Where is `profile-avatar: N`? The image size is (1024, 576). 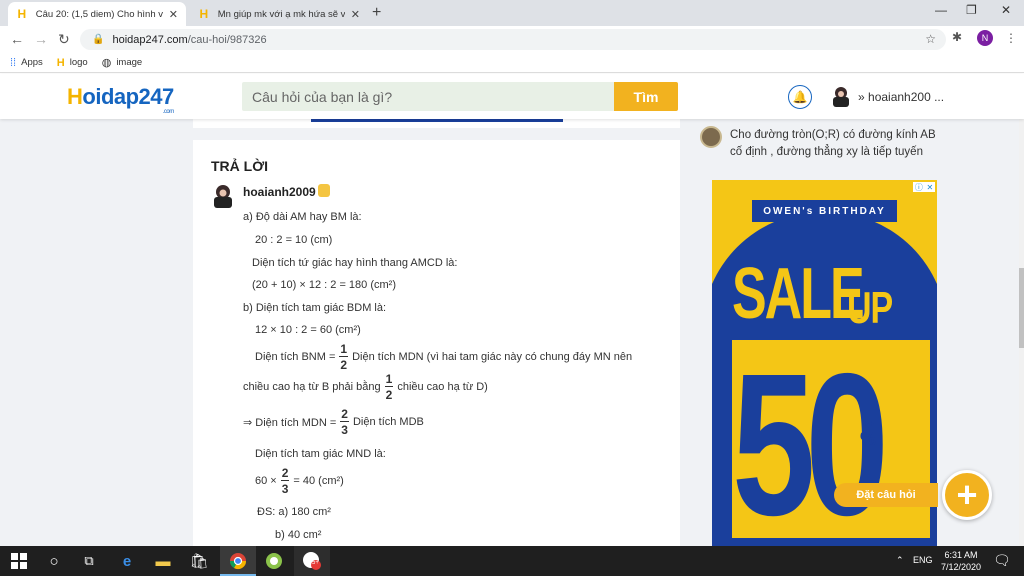 profile-avatar: N is located at coordinates (985, 38).